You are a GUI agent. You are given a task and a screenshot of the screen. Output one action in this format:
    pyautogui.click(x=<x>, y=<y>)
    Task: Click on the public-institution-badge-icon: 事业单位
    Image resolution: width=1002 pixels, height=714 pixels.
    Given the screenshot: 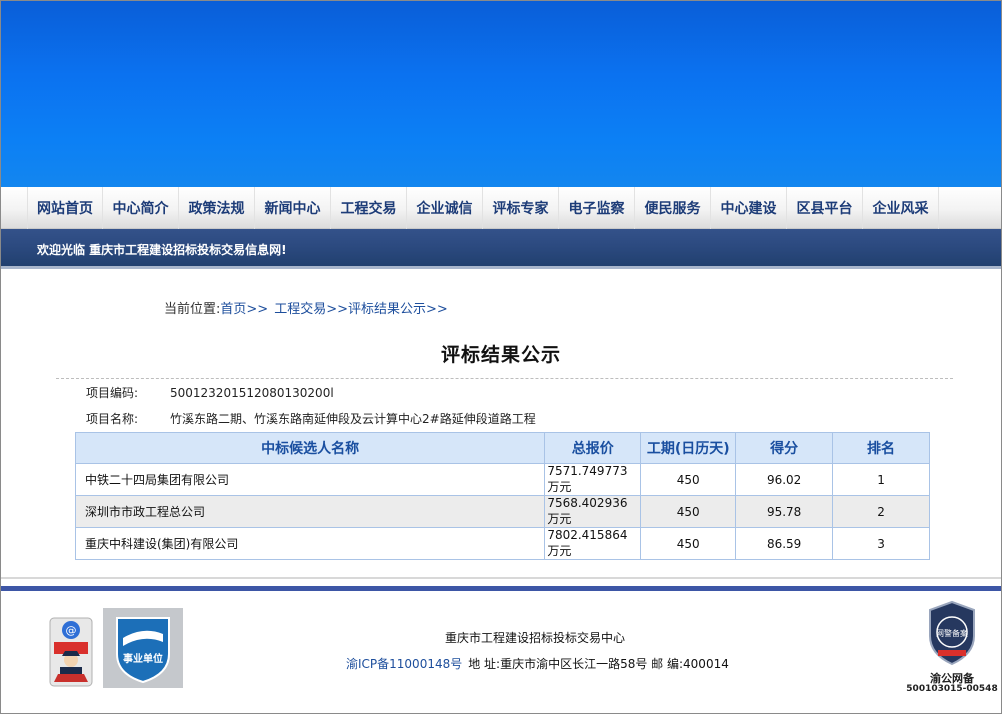 What is the action you would take?
    pyautogui.click(x=143, y=648)
    